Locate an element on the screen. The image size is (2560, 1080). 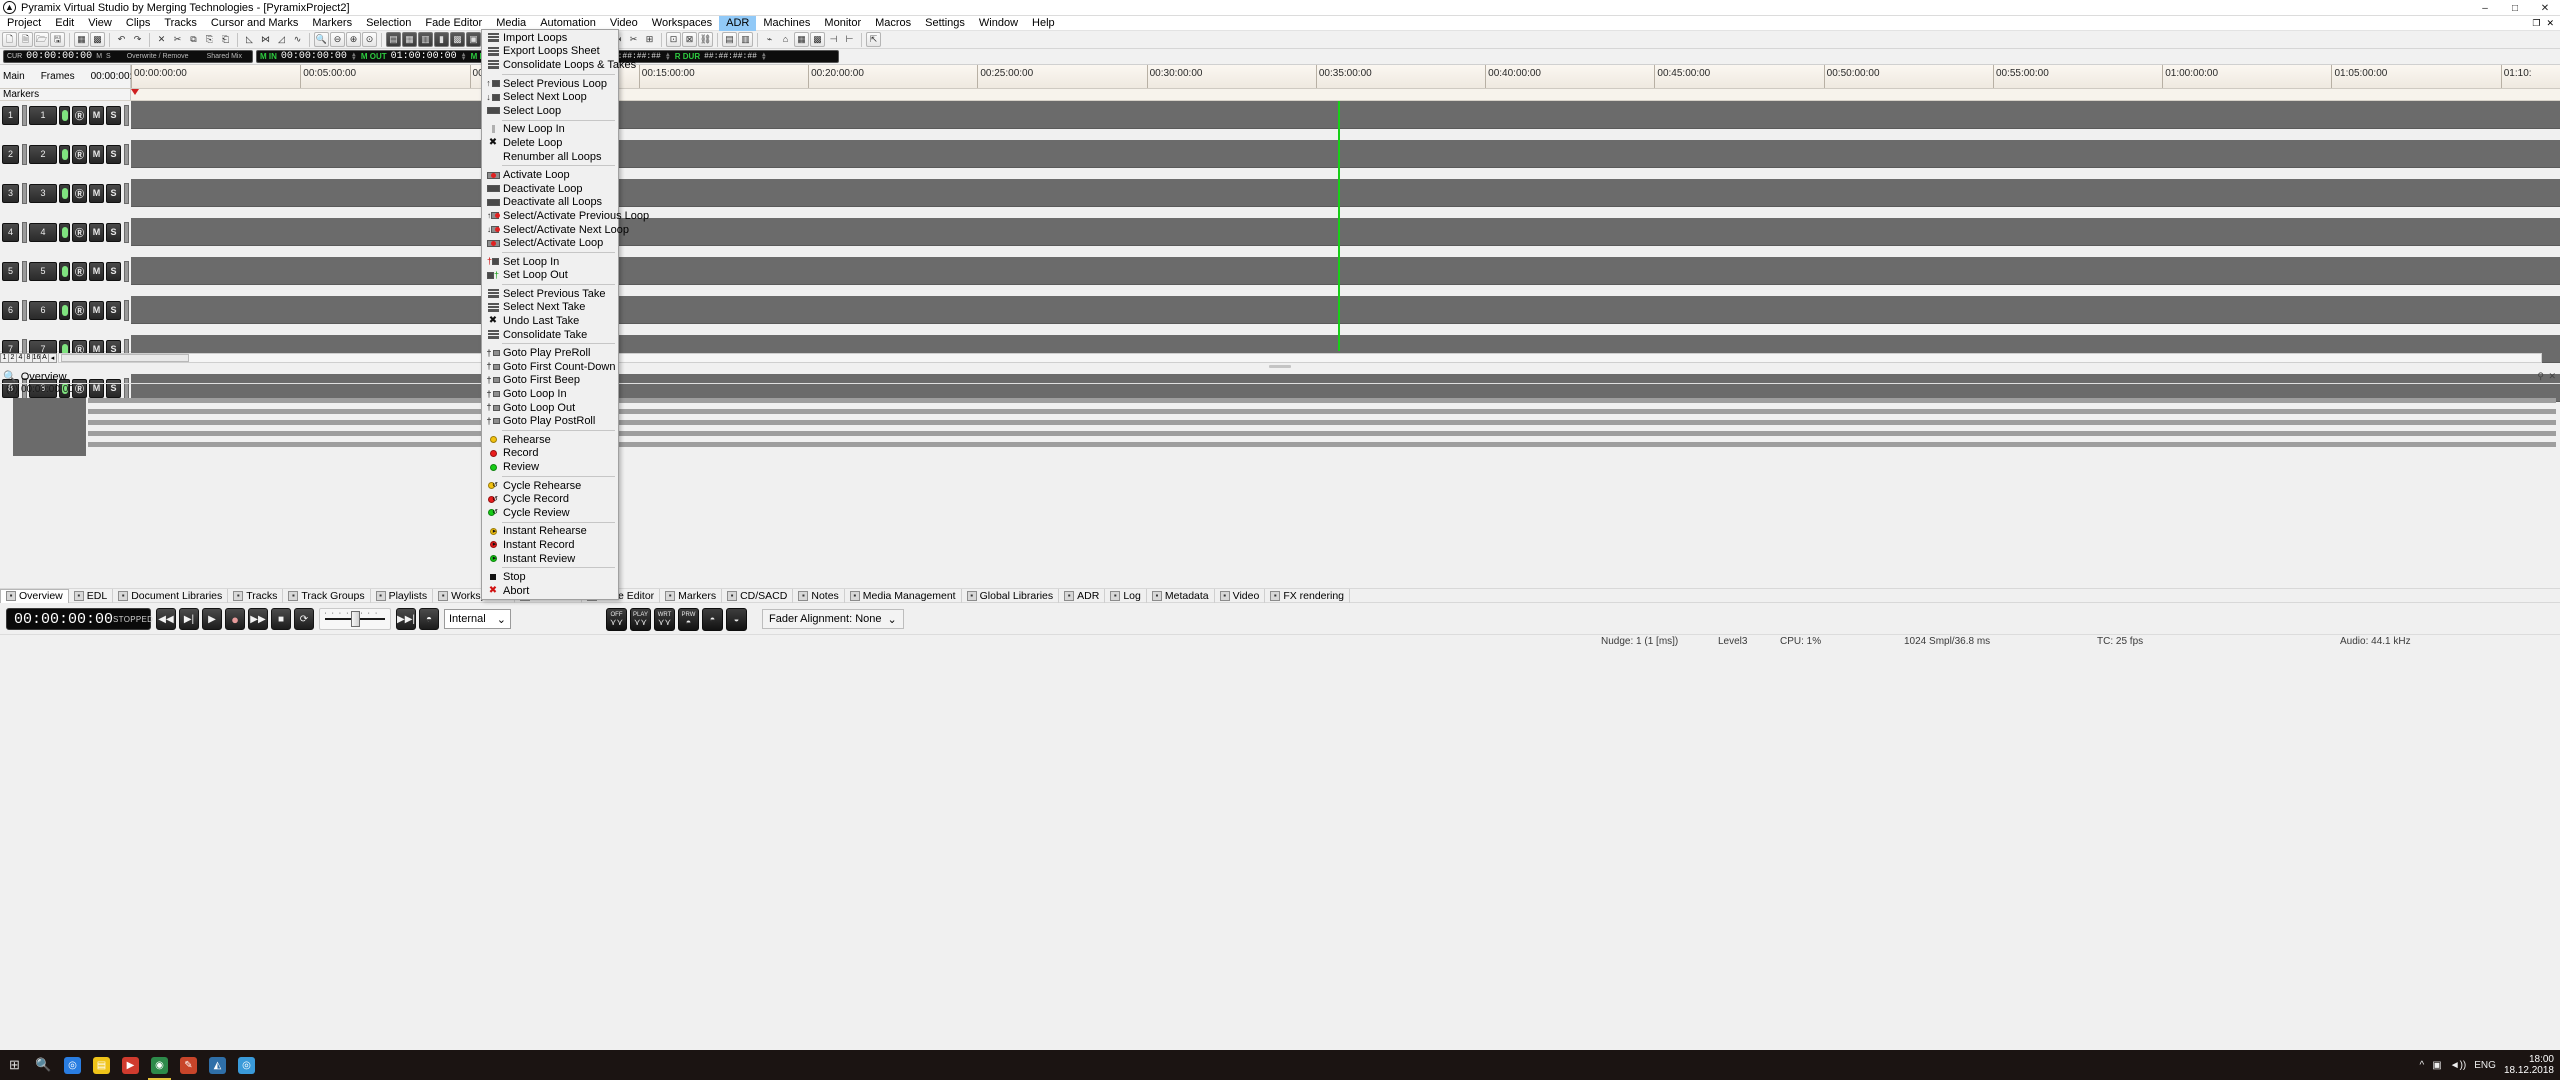
browser2-taskbar-icon: ◎ is located at coordinates (246, 1065).